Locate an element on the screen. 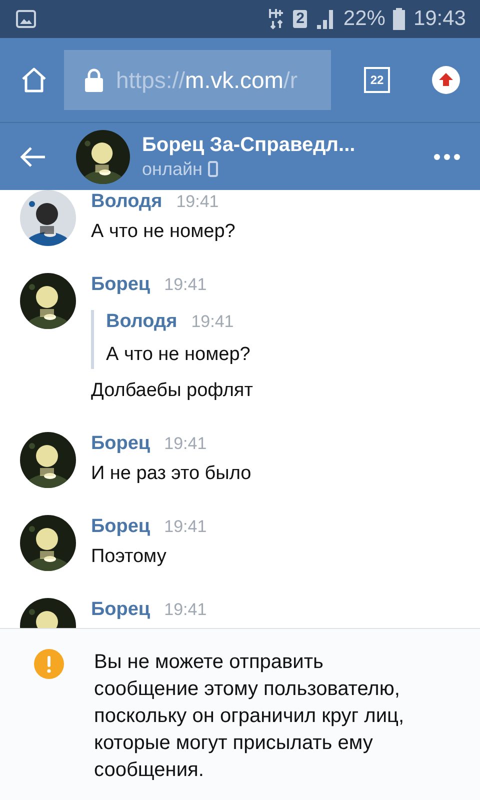 Image resolution: width=480 pixels, height=800 pixels. upload-icon is located at coordinates (446, 80).